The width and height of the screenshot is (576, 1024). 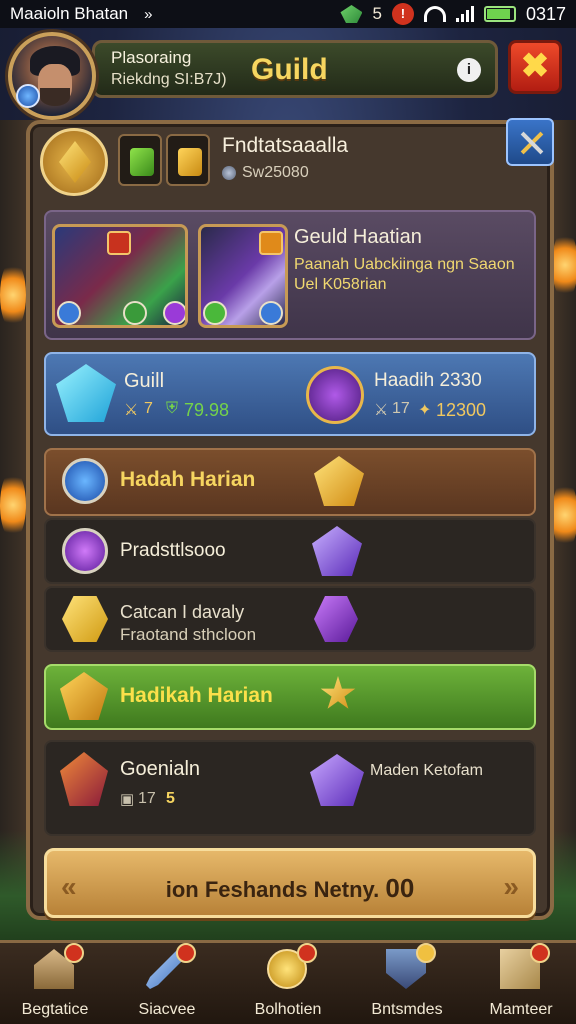 I want to click on wifi-icon, so click(x=434, y=14).